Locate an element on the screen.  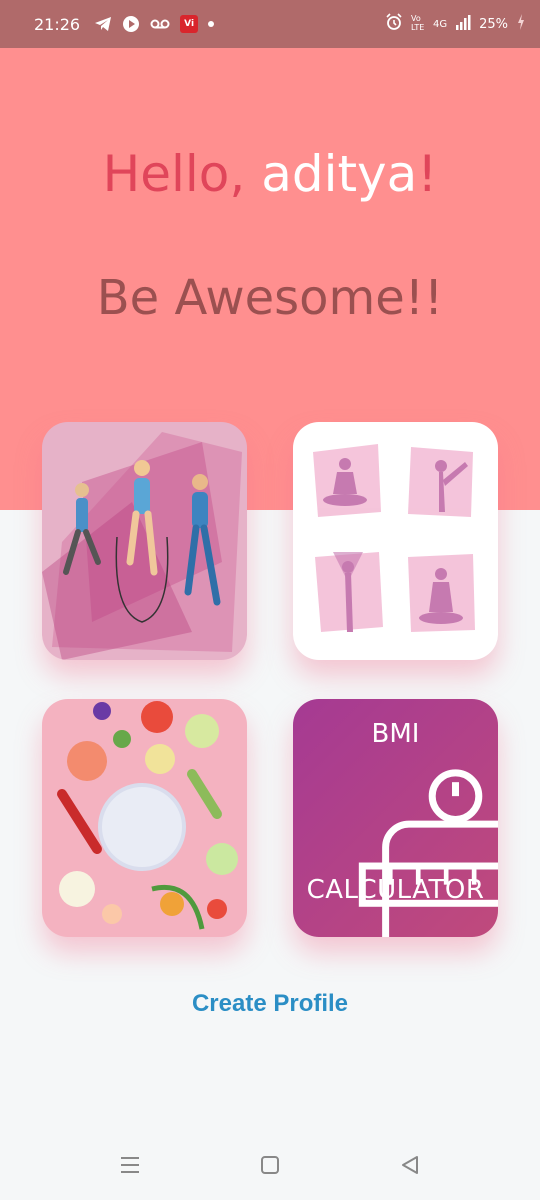
diet-vegetables-illustration is located at coordinates (147, 815).